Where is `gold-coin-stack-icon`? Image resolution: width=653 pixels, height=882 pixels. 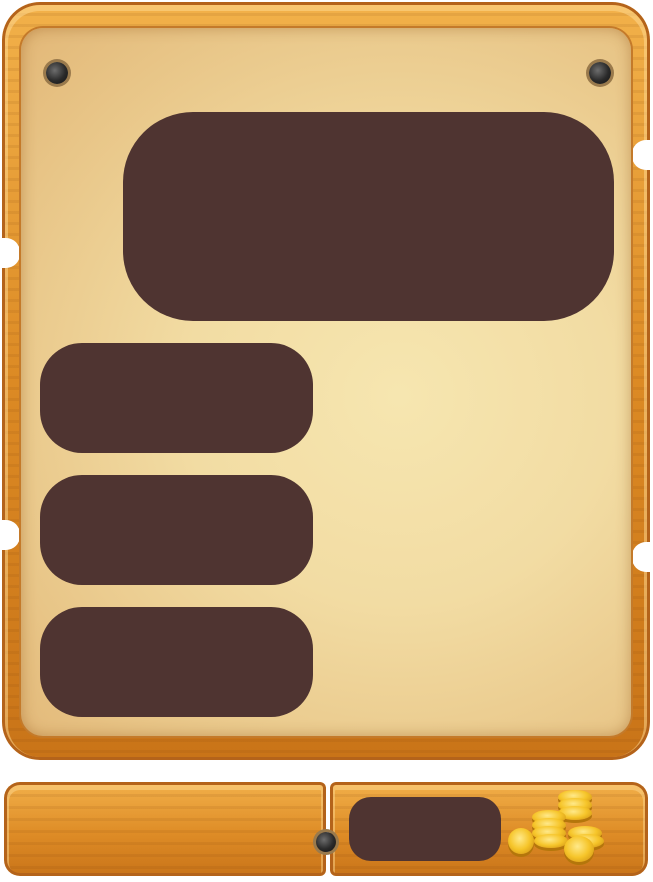 gold-coin-stack-icon is located at coordinates (557, 824).